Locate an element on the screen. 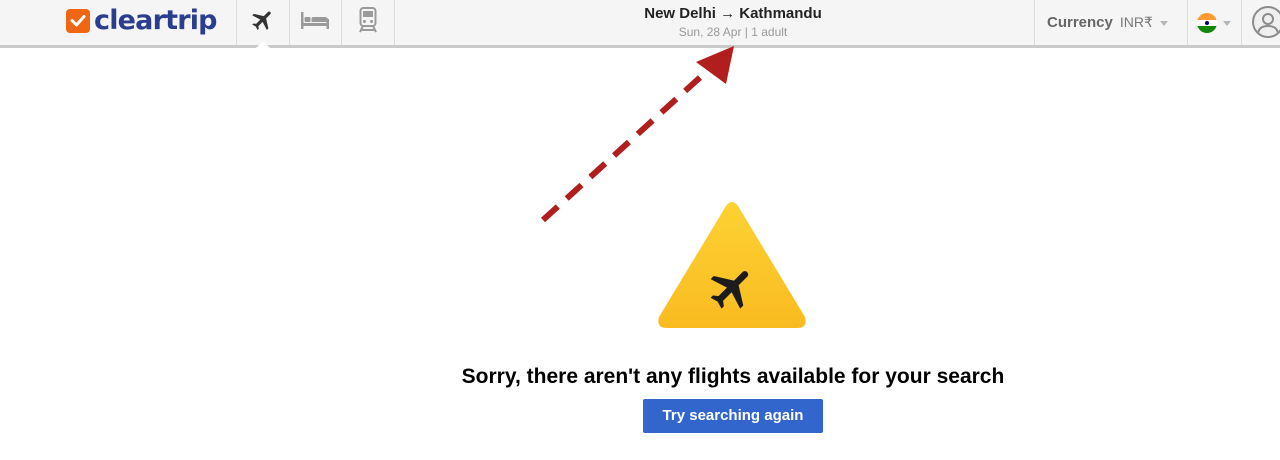 The width and height of the screenshot is (1280, 460). annotation-arrow is located at coordinates (637, 134).